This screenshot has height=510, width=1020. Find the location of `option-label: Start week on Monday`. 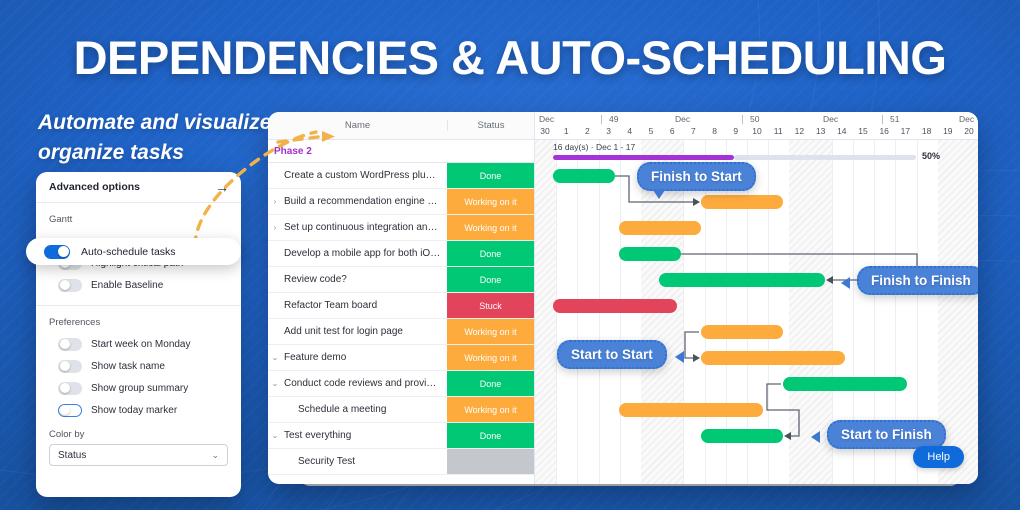

option-label: Start week on Monday is located at coordinates (141, 344).